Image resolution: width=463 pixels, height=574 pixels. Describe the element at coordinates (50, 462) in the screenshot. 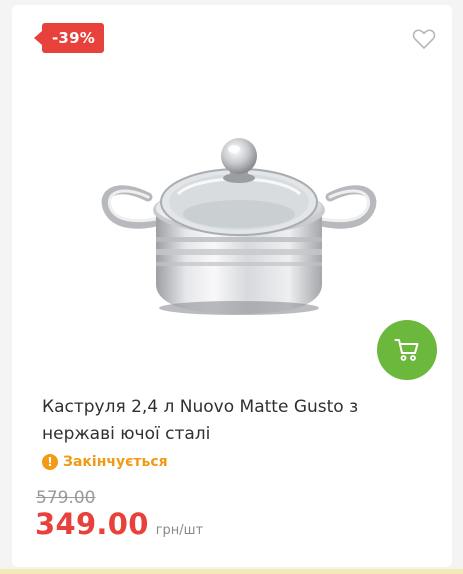

I see `warning-icon: !` at that location.